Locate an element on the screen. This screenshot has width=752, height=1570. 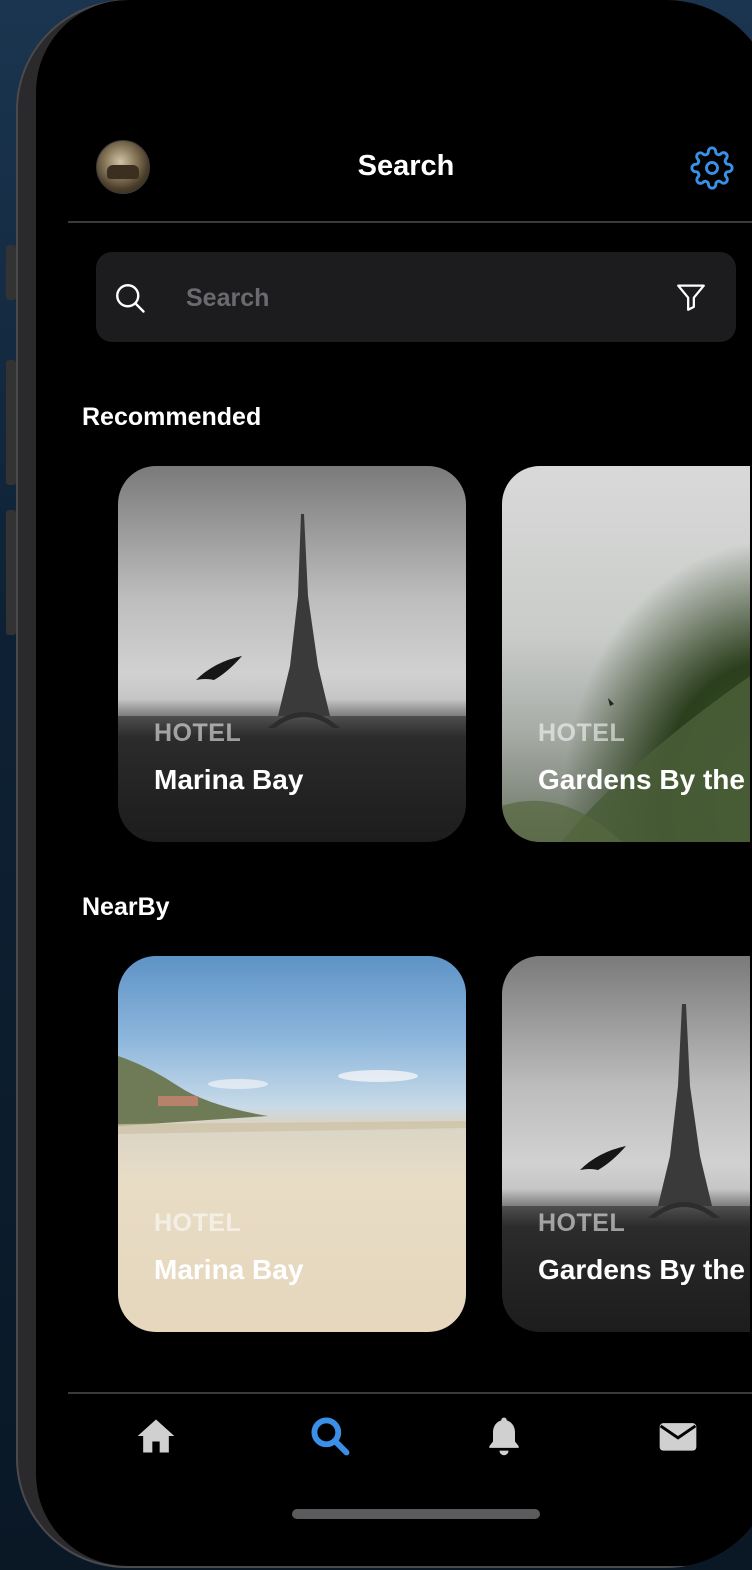
bell-icon is located at coordinates (504, 1436).